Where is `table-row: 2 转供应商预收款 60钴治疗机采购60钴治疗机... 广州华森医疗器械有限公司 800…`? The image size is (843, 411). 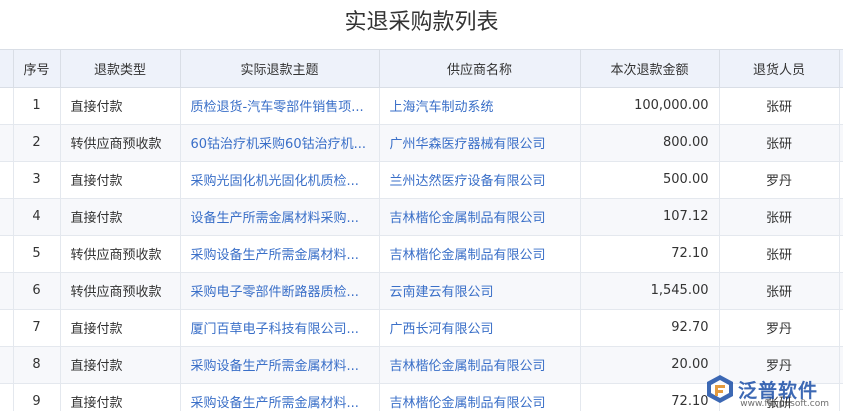 table-row: 2 转供应商预收款 60钴治疗机采购60钴治疗机... 广州华森医疗器械有限公司 800… is located at coordinates (421, 143).